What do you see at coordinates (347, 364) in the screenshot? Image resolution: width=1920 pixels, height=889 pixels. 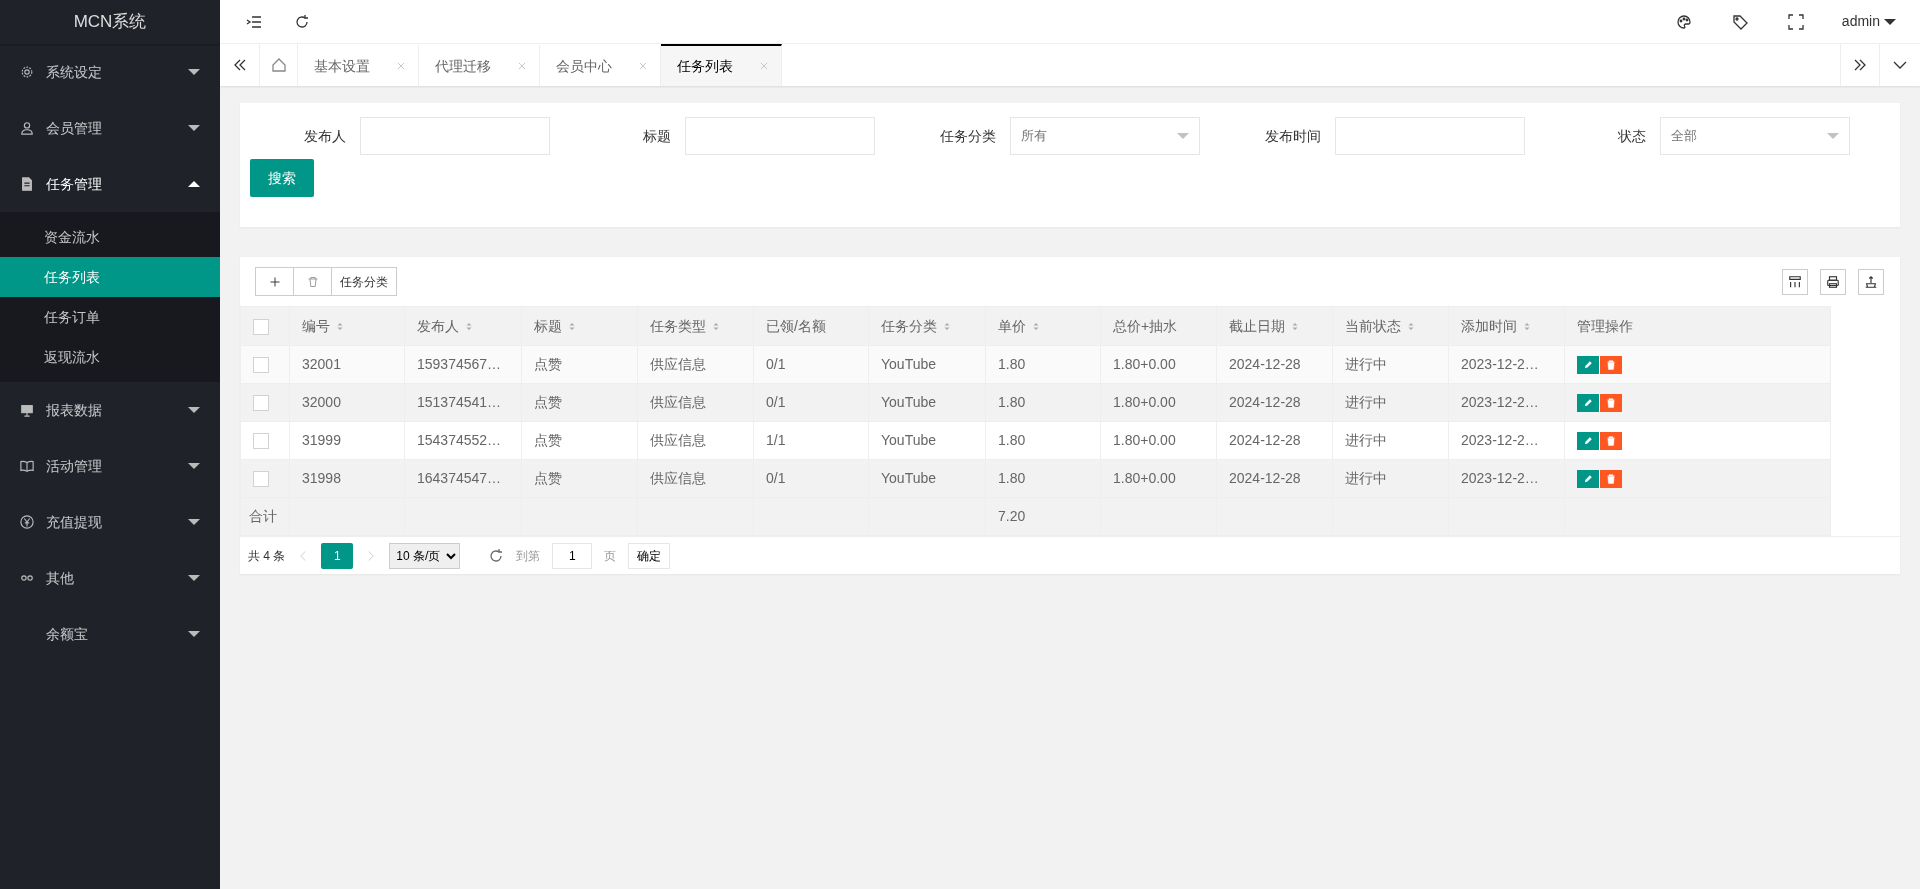 I see `table-cell: 32001` at bounding box center [347, 364].